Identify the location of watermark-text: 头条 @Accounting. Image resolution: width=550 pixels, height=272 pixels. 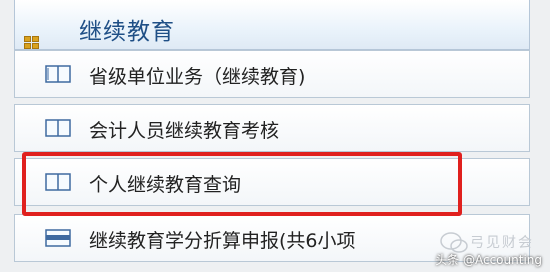
(488, 260).